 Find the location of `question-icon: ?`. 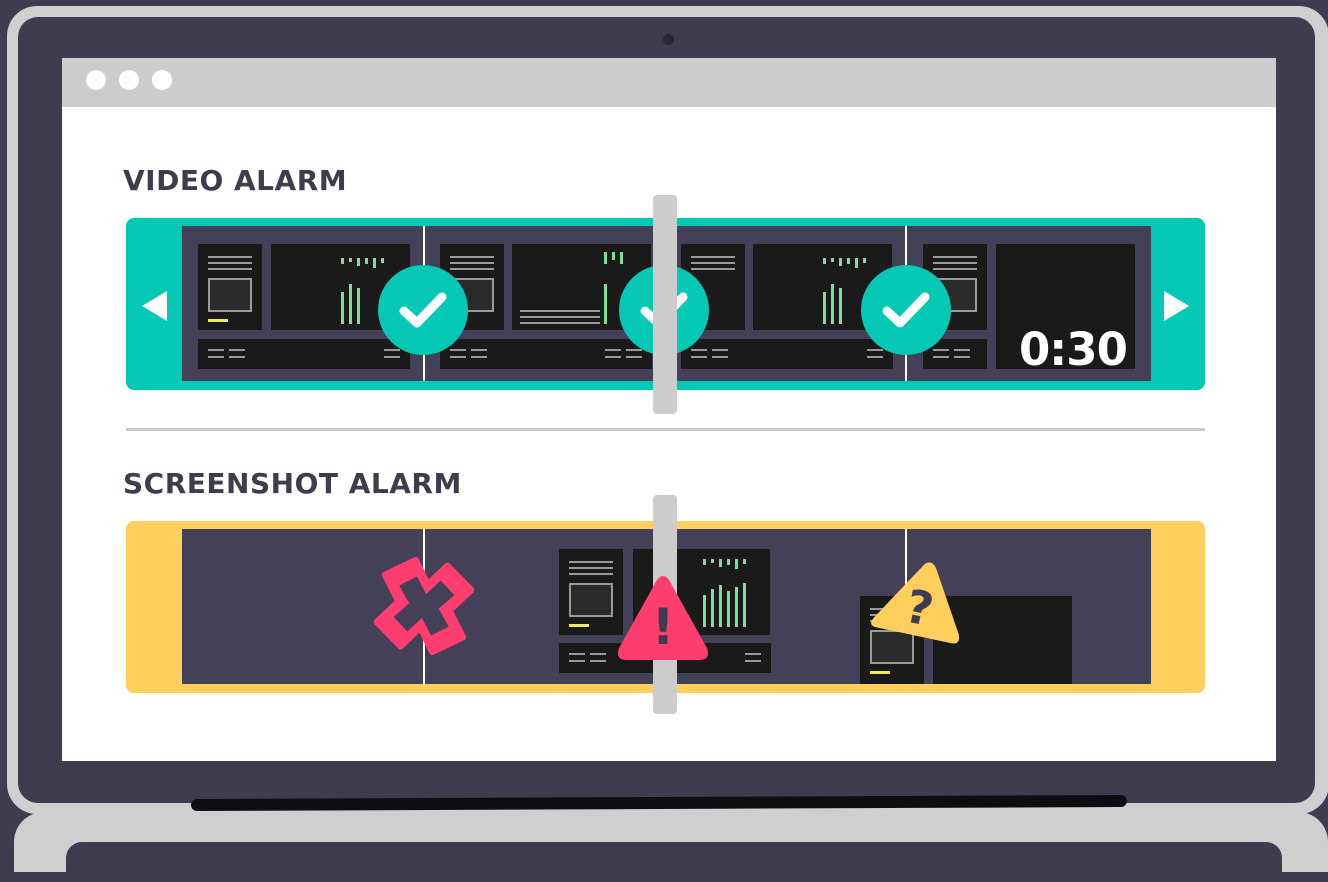

question-icon: ? is located at coordinates (915, 603).